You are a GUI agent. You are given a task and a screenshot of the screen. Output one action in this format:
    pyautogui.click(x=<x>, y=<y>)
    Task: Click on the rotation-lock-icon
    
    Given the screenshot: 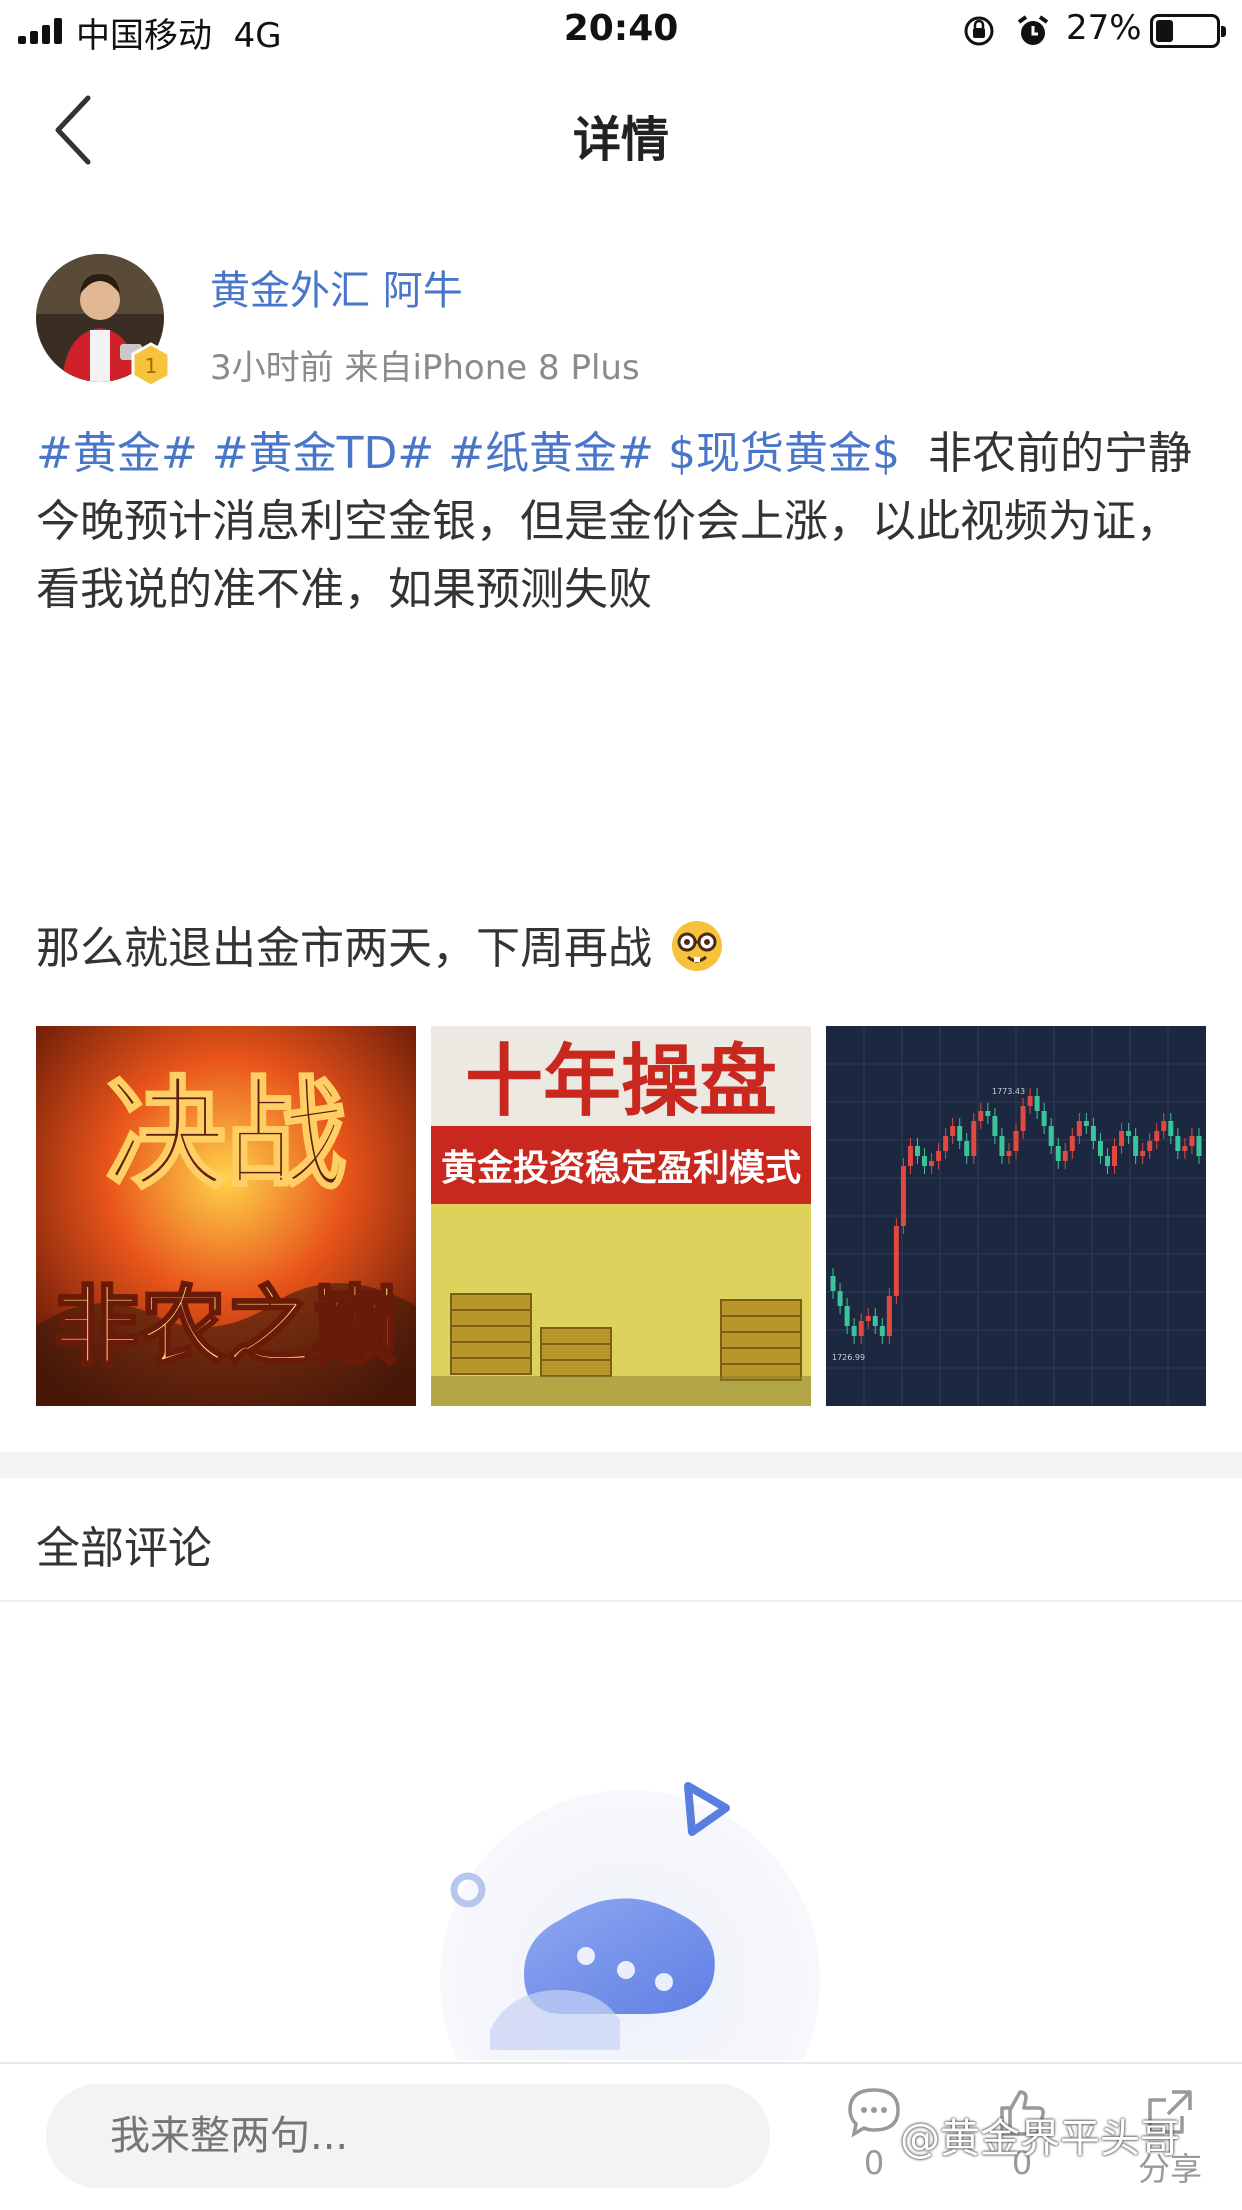 What is the action you would take?
    pyautogui.click(x=979, y=31)
    